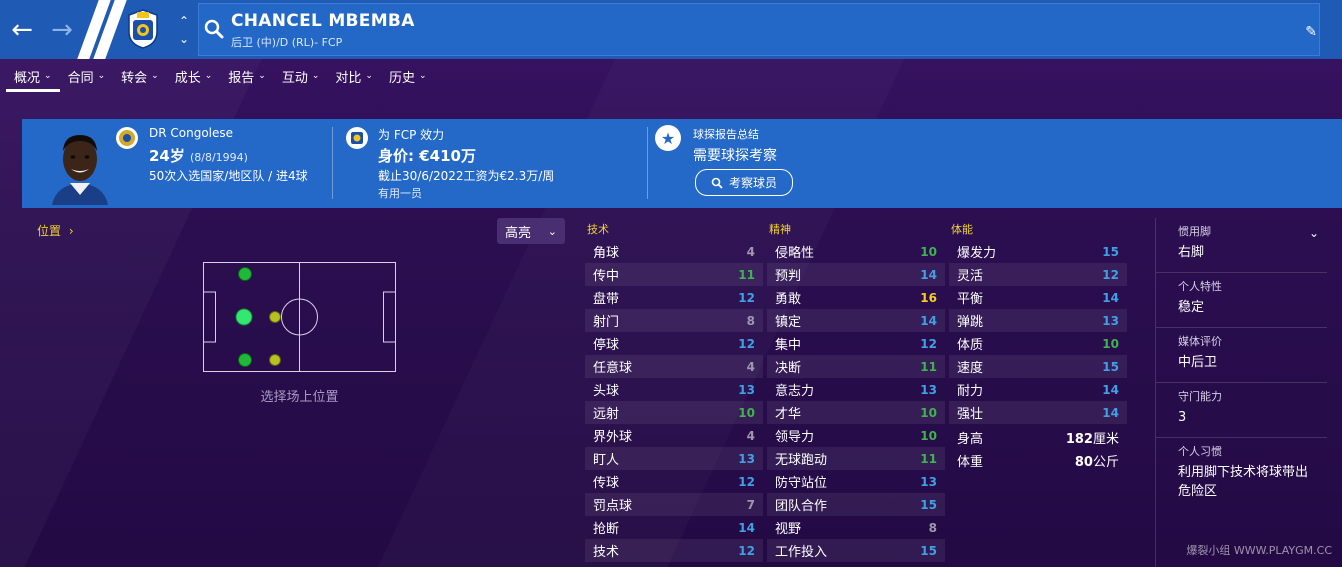 The width and height of the screenshot is (1342, 567). What do you see at coordinates (788, 368) in the screenshot?
I see `attribute-name: 决断` at bounding box center [788, 368].